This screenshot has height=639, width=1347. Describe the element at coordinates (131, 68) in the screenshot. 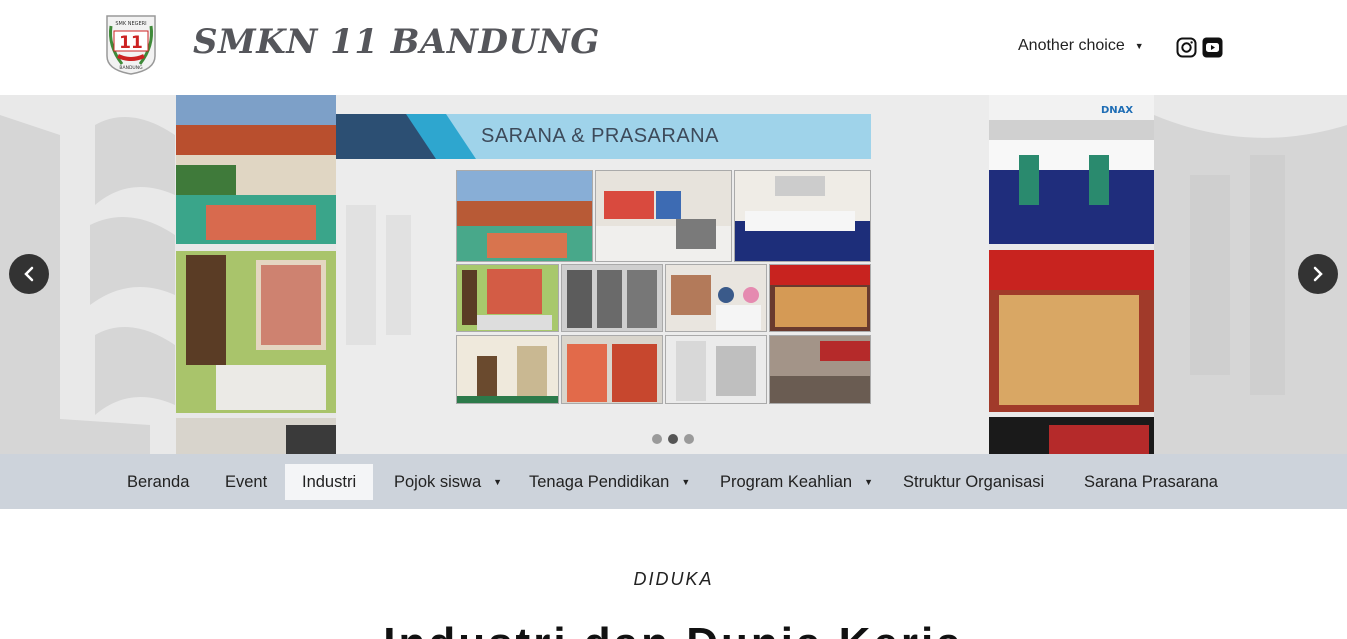

I see `svg-text: BANDUNG` at that location.